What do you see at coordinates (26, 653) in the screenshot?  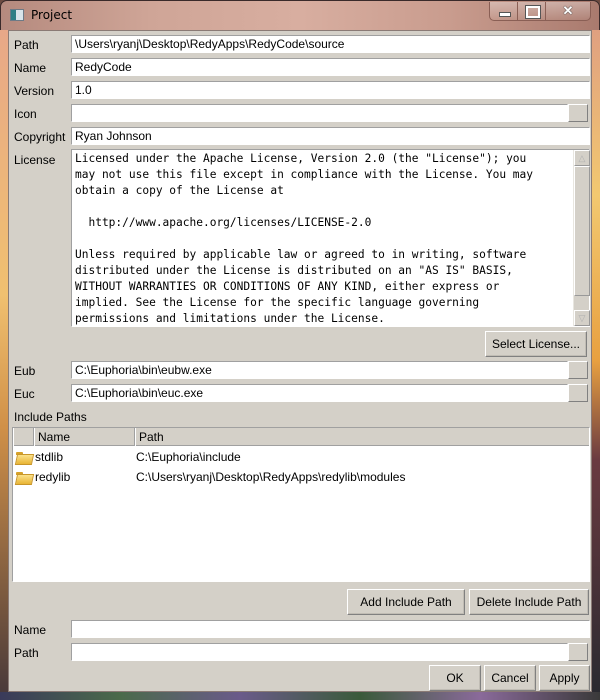 I see `include-path-label: Path` at bounding box center [26, 653].